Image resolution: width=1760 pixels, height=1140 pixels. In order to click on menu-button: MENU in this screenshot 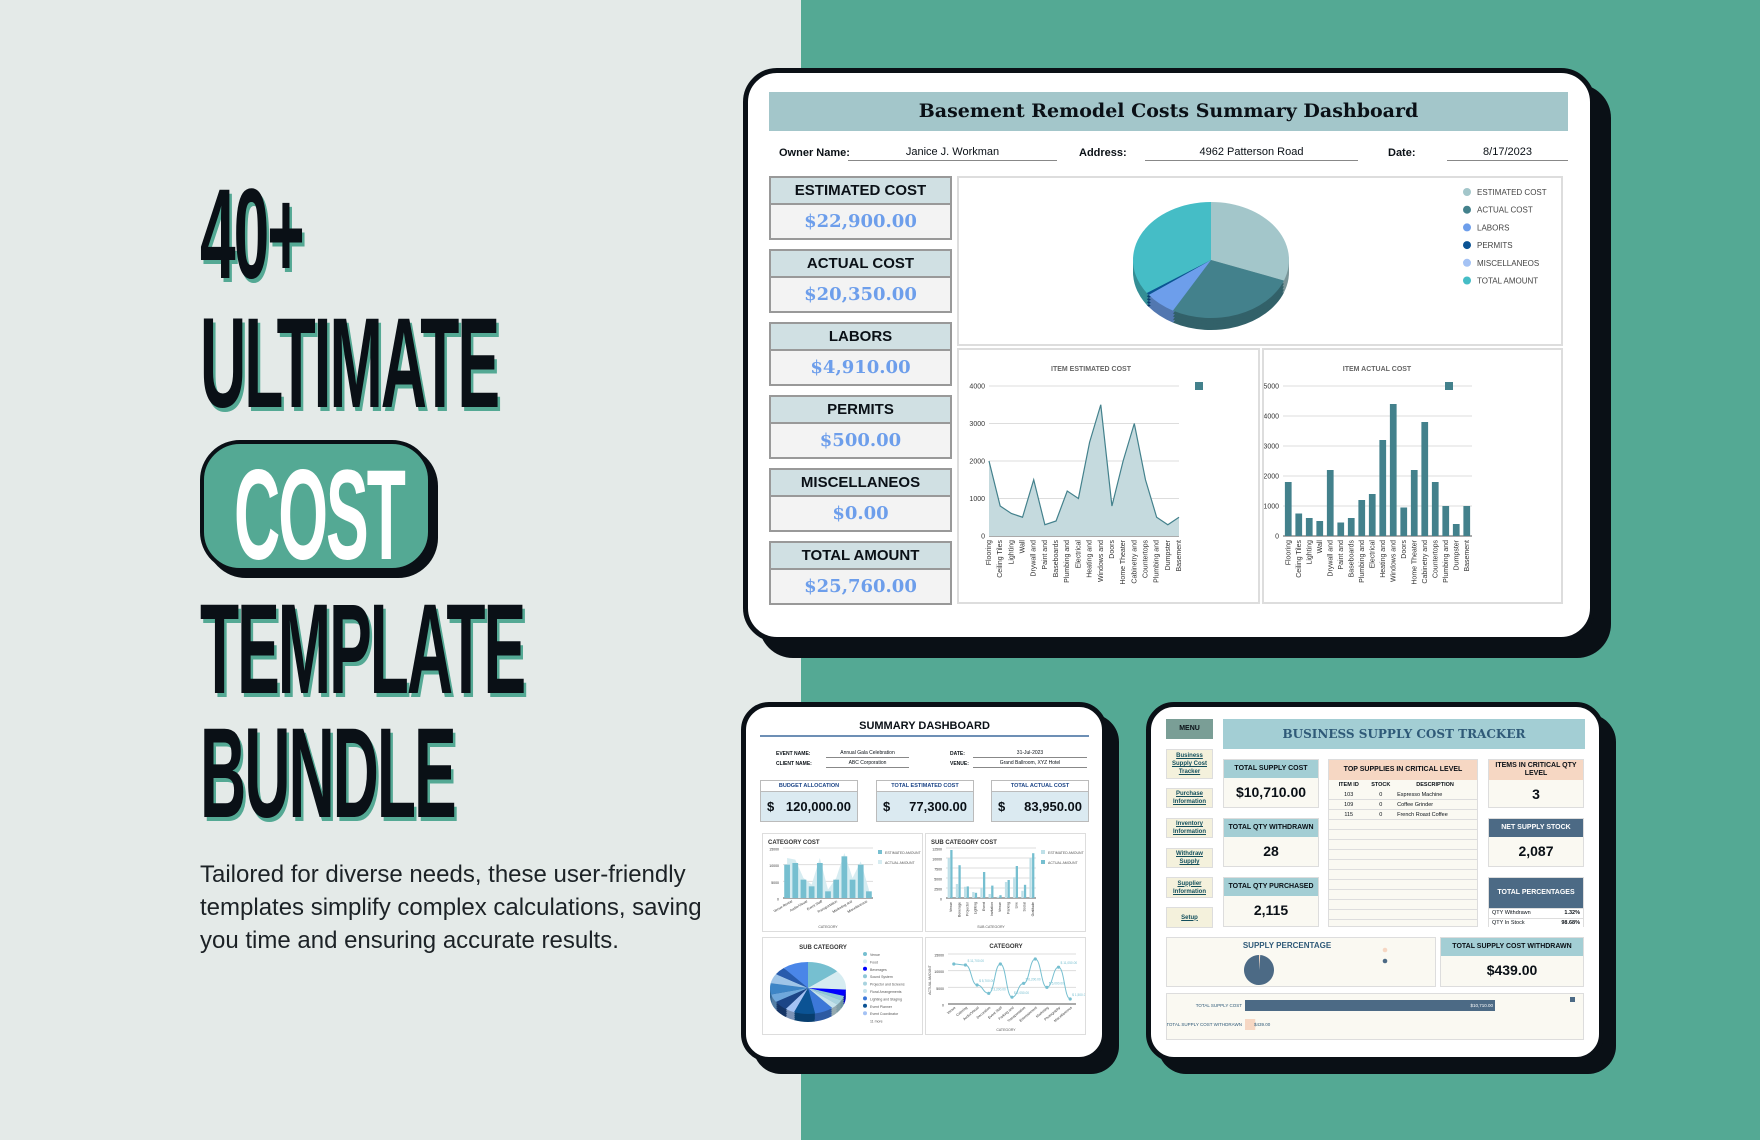, I will do `click(1189, 729)`.